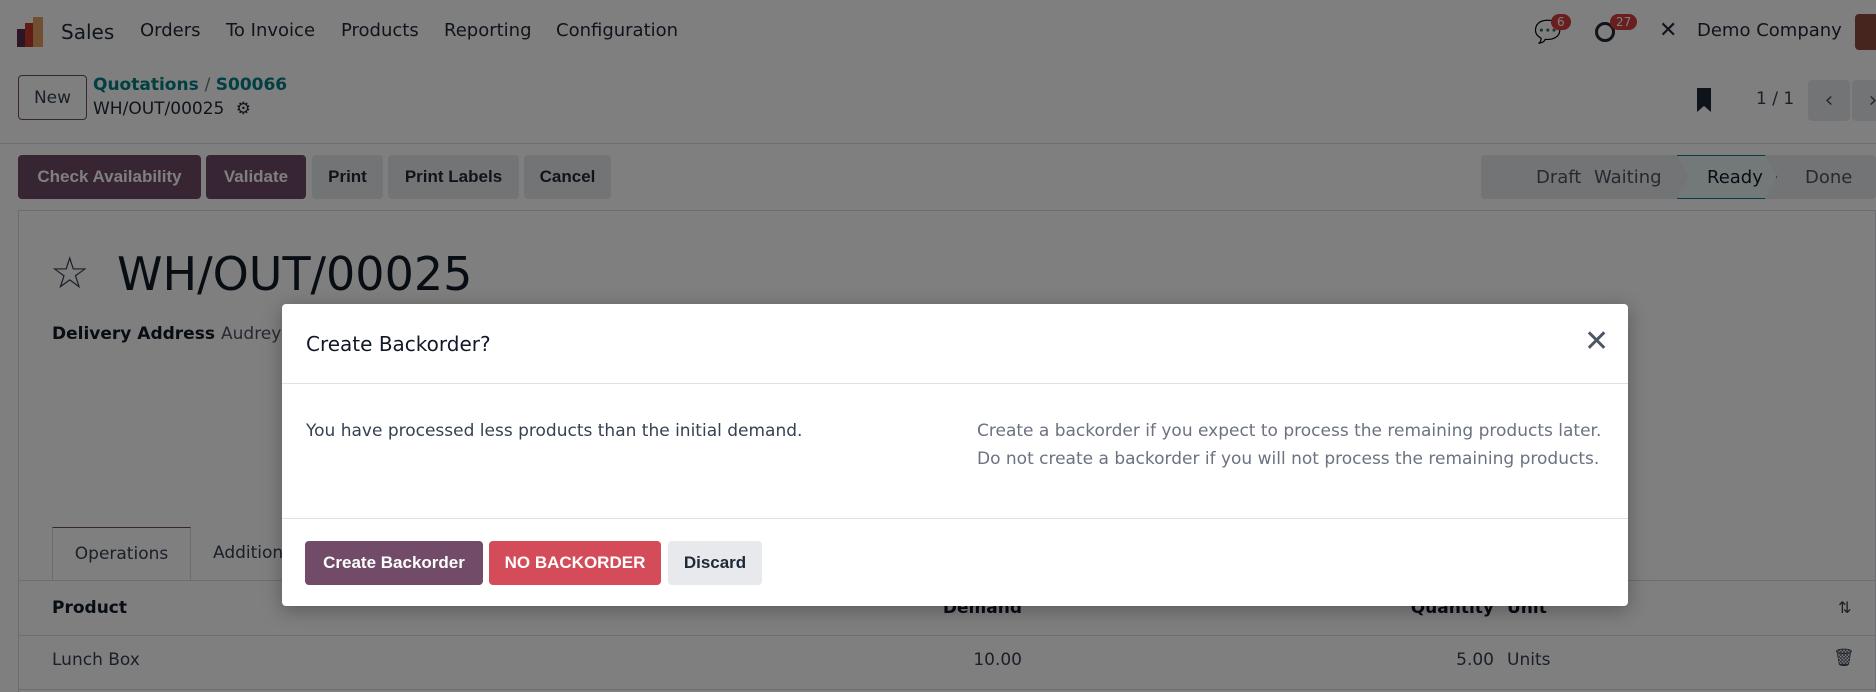  What do you see at coordinates (955, 383) in the screenshot?
I see `dialog-header-divider` at bounding box center [955, 383].